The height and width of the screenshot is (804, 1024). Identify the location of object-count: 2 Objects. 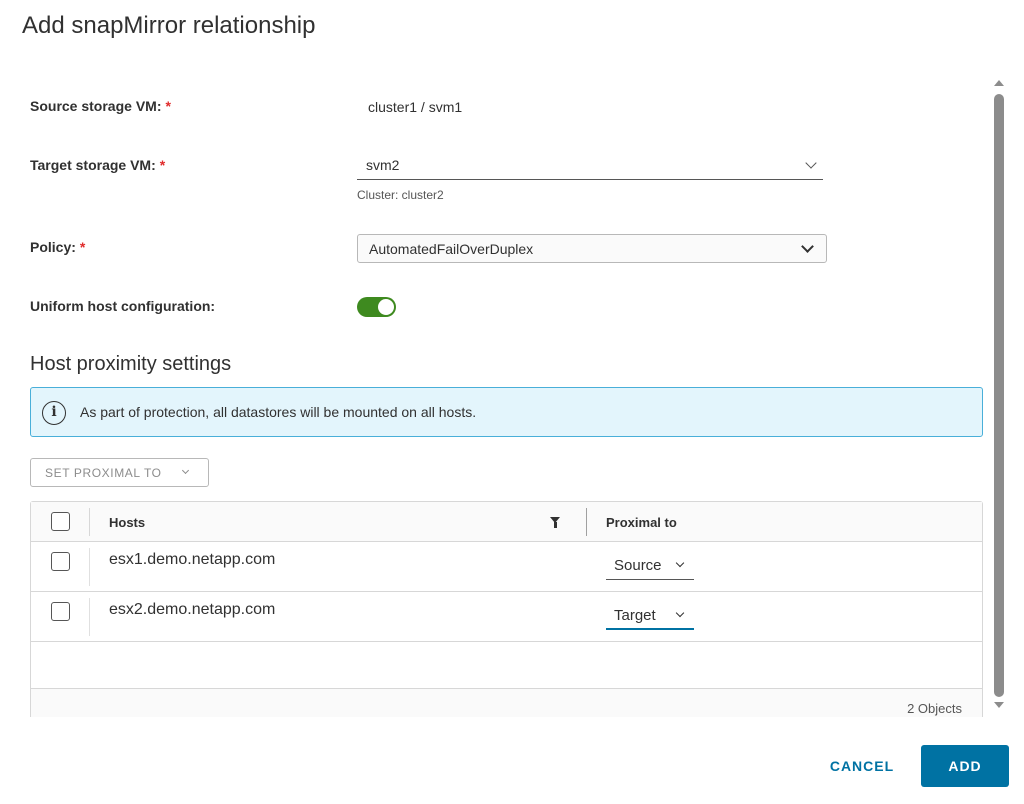
(934, 708).